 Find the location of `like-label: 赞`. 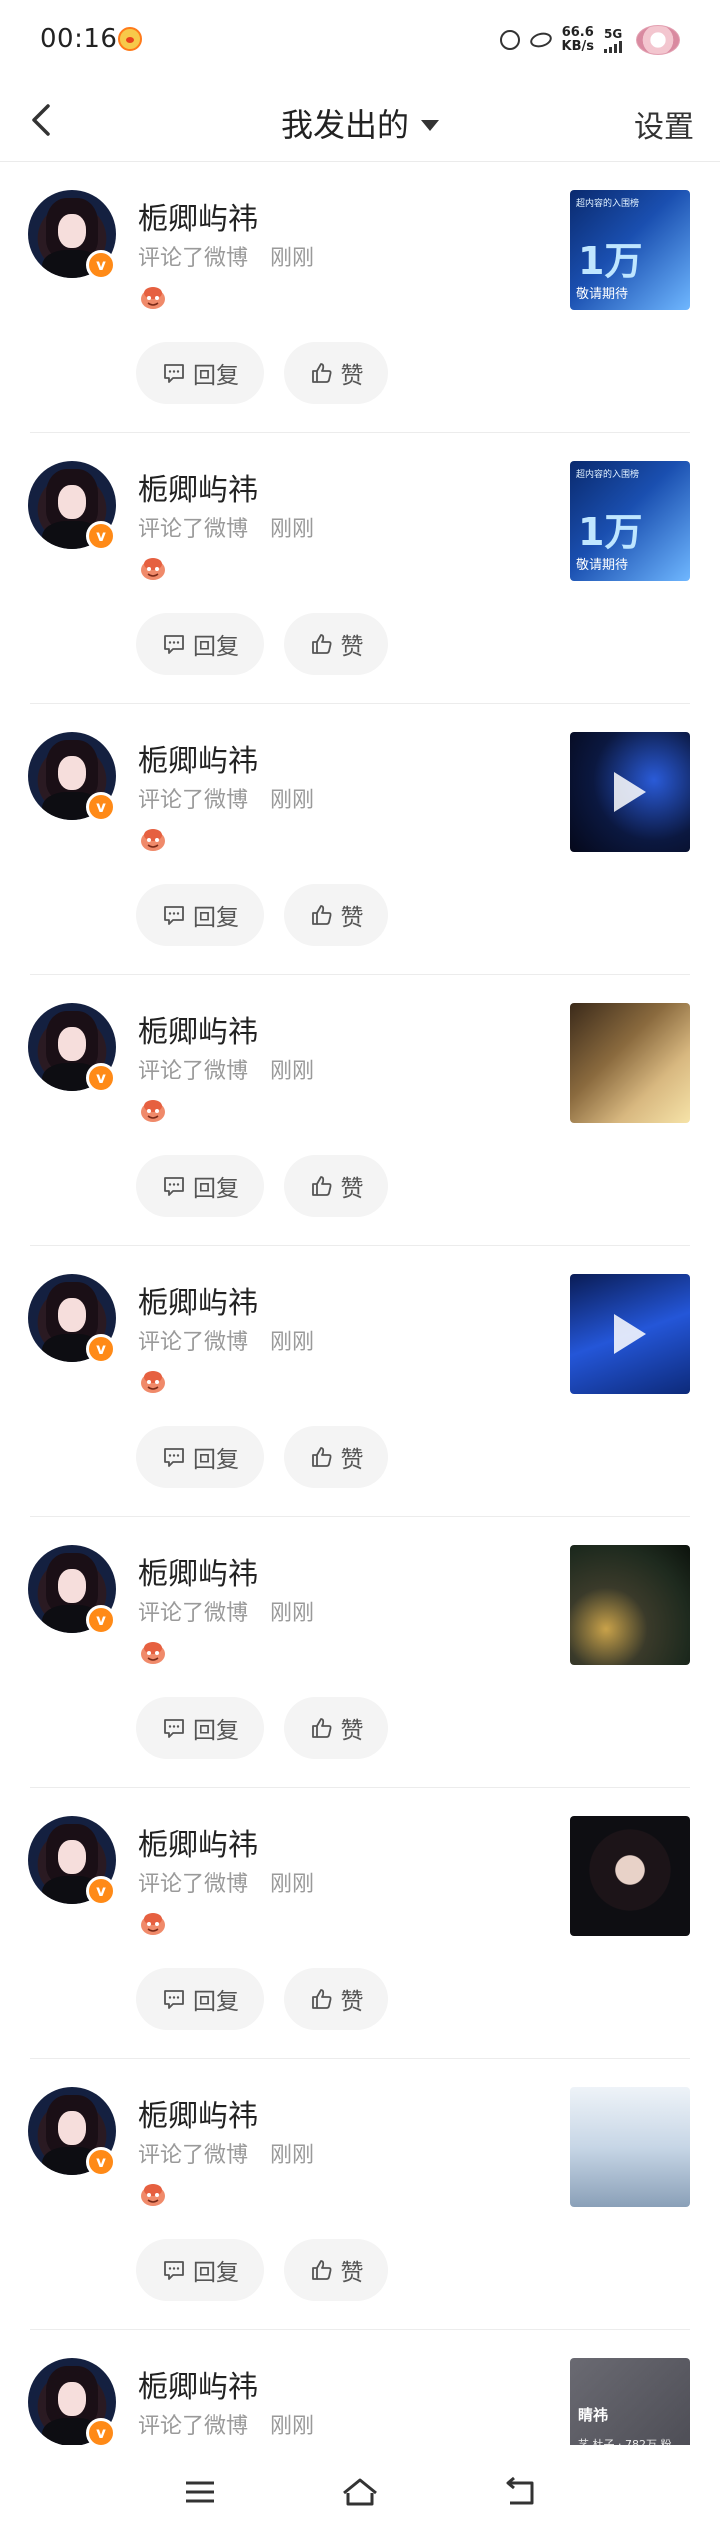

like-label: 赞 is located at coordinates (352, 918).